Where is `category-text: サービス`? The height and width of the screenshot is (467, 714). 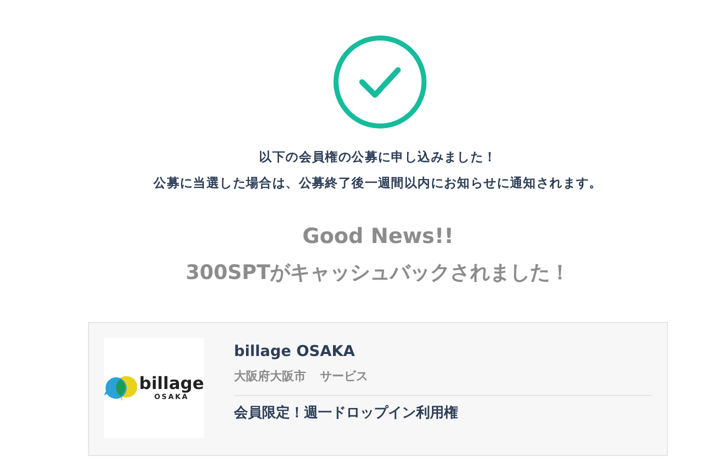 category-text: サービス is located at coordinates (344, 376).